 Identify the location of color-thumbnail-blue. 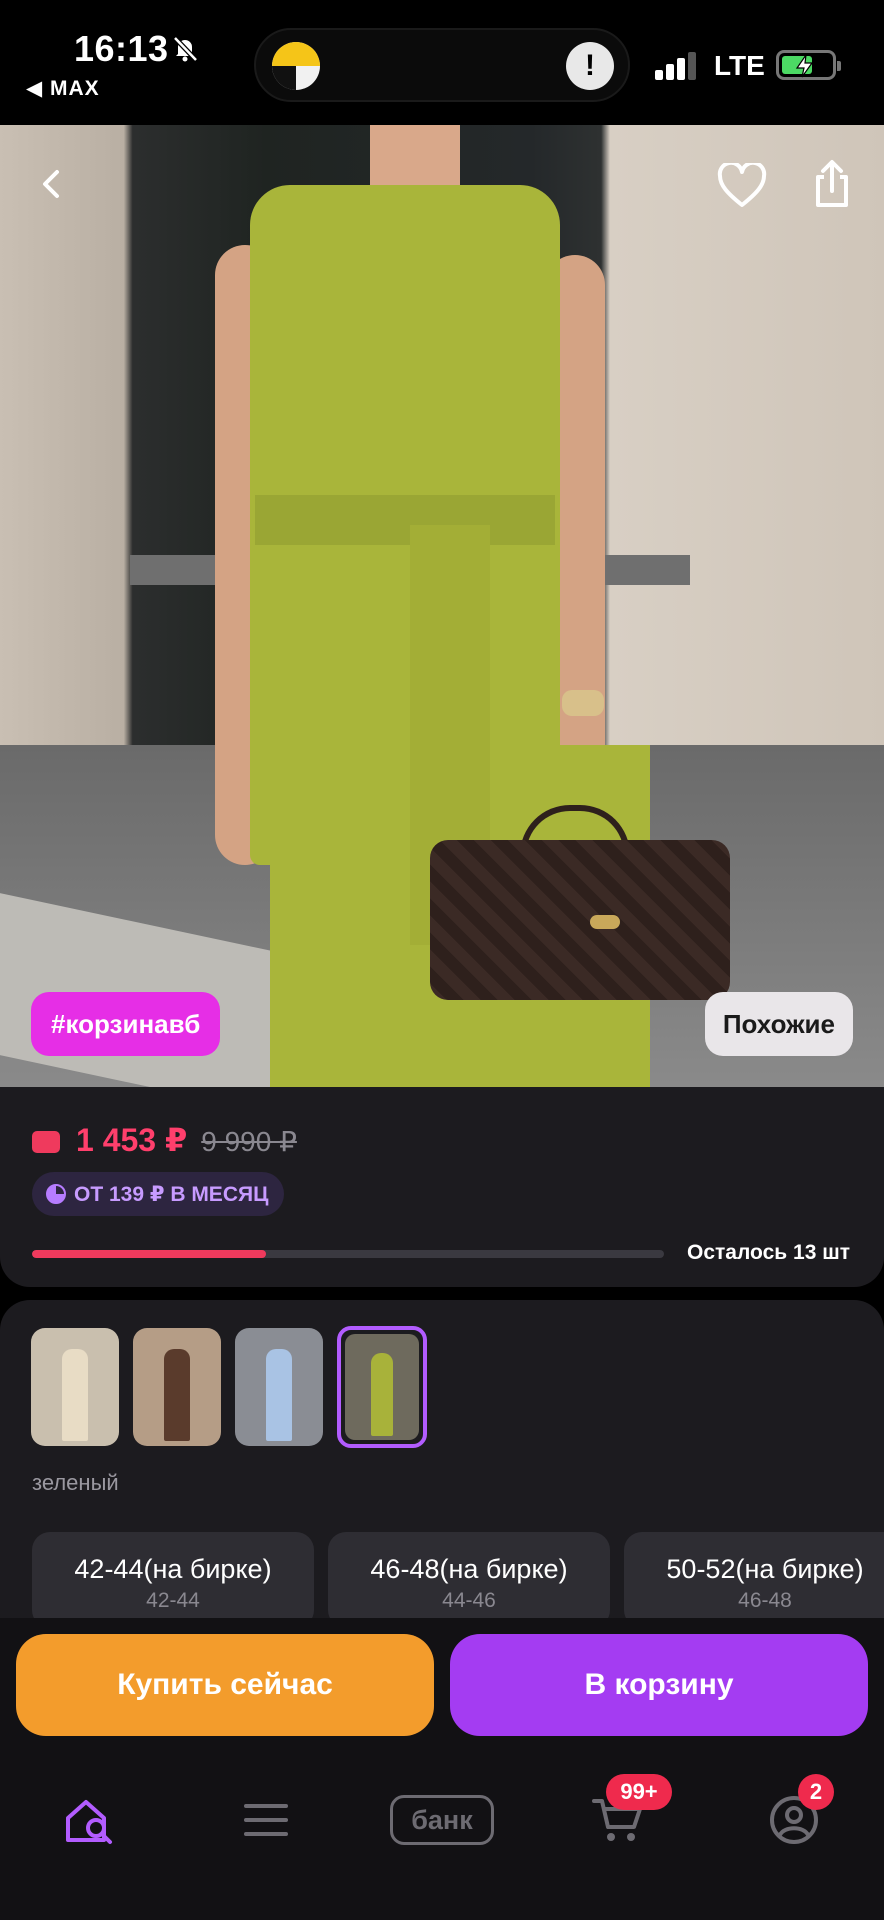
(279, 1387).